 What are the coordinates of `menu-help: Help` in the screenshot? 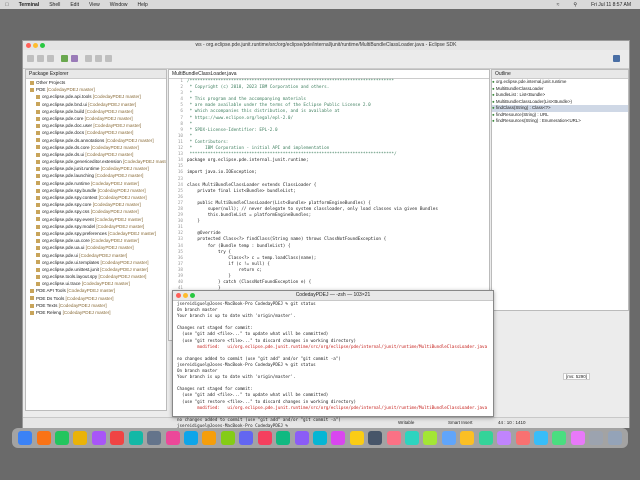 It's located at (143, 5).